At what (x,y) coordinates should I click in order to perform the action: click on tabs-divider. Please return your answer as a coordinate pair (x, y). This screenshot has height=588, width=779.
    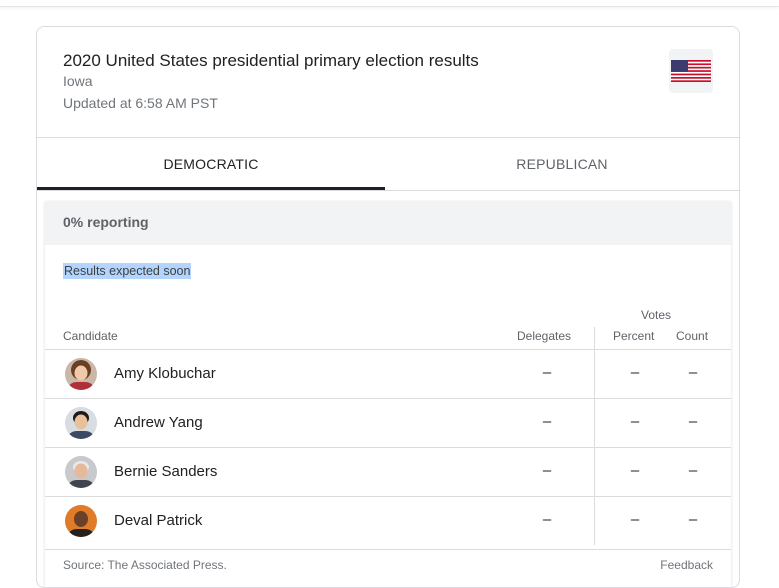
    Looking at the image, I should click on (388, 190).